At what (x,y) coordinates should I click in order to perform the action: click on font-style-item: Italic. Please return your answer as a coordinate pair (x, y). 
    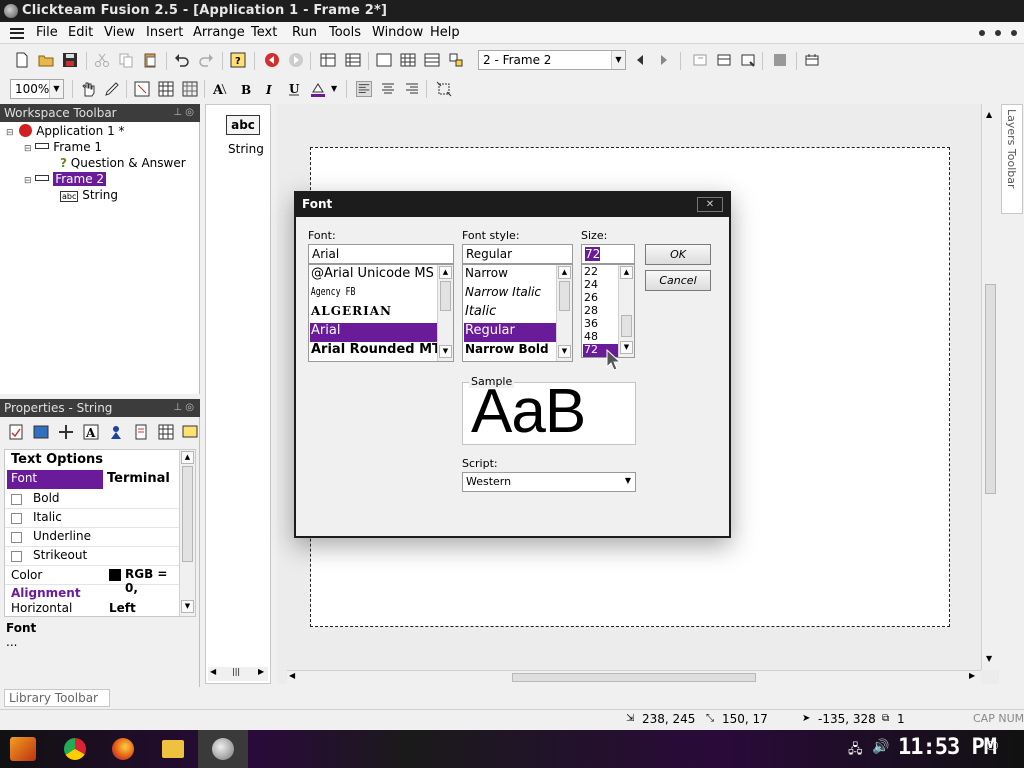
    Looking at the image, I should click on (480, 313).